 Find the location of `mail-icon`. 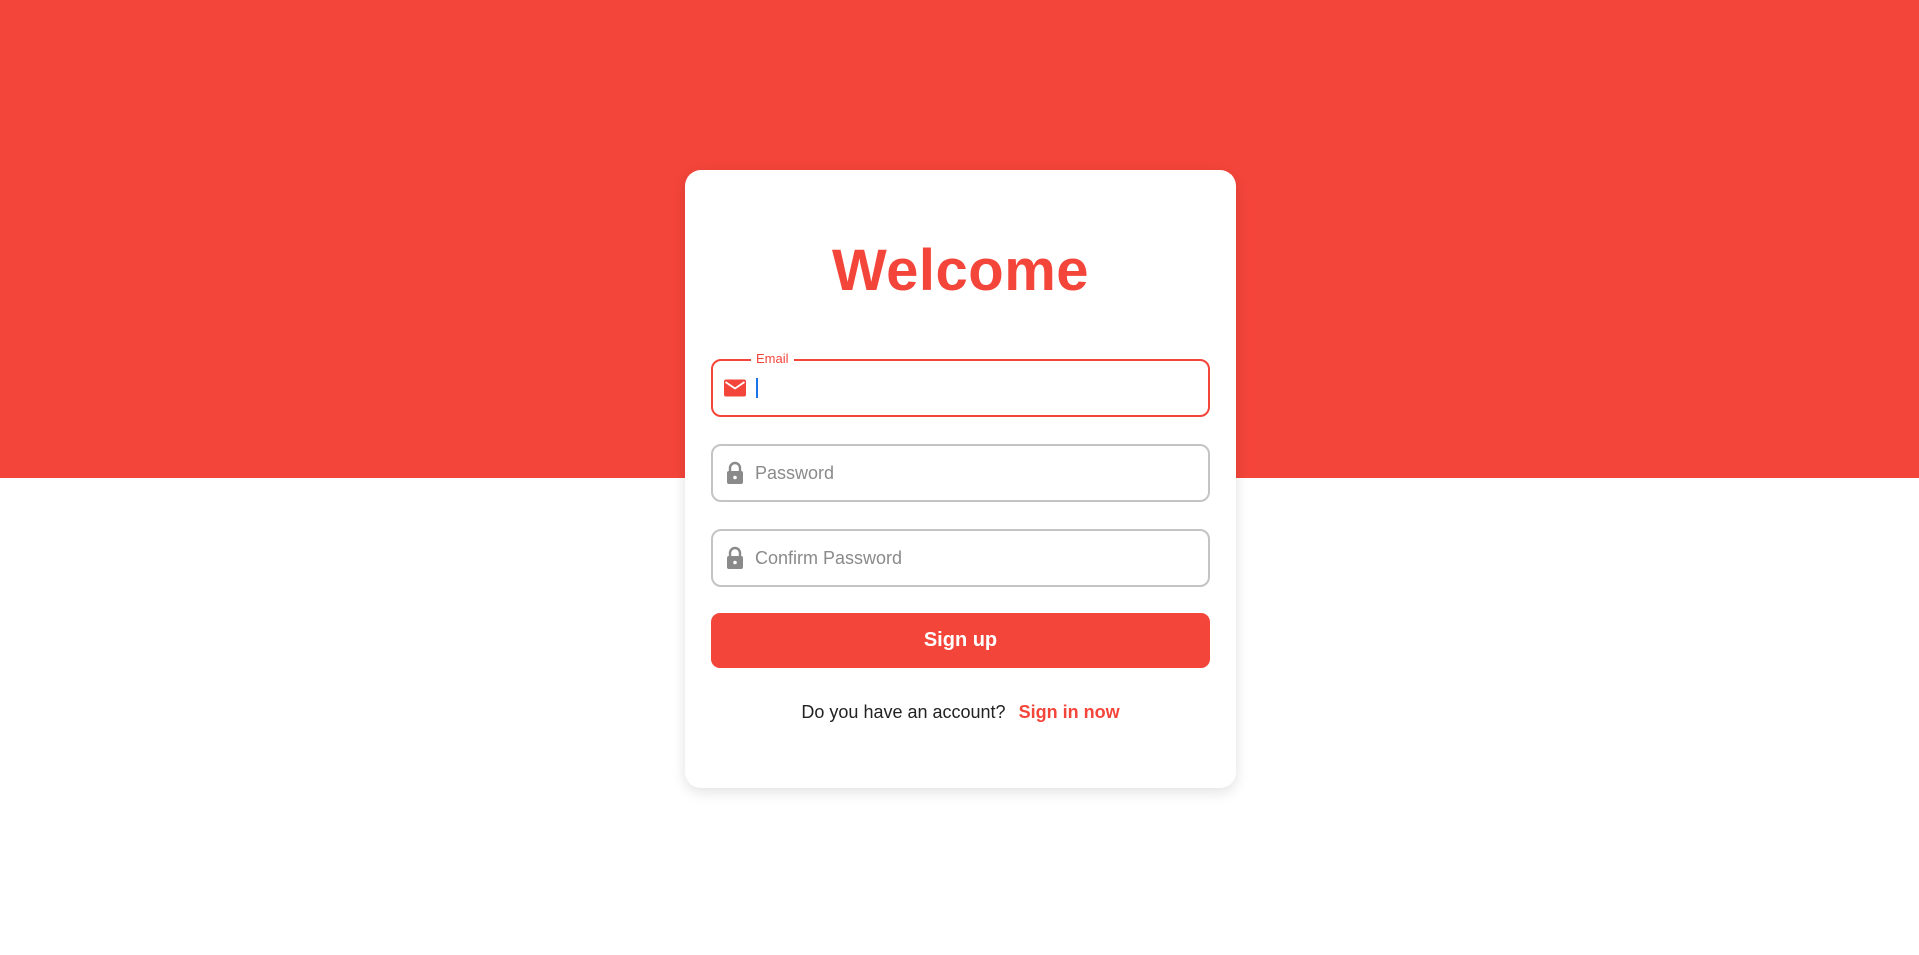

mail-icon is located at coordinates (735, 388).